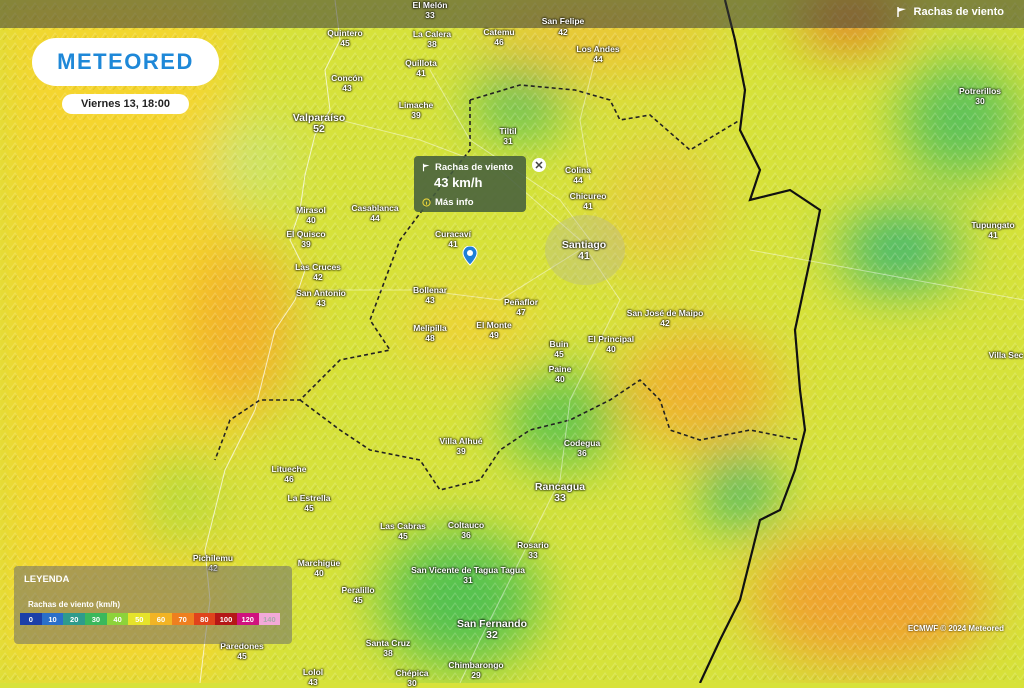 This screenshot has width=1024, height=688. I want to click on city-label: El Principal 40, so click(611, 344).